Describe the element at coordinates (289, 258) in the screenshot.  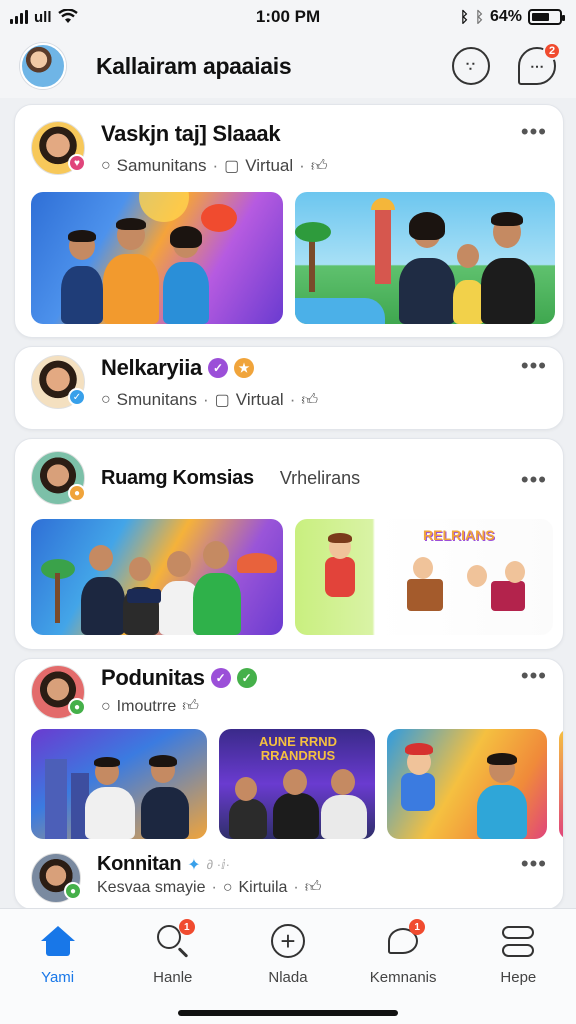
I see `post-media` at that location.